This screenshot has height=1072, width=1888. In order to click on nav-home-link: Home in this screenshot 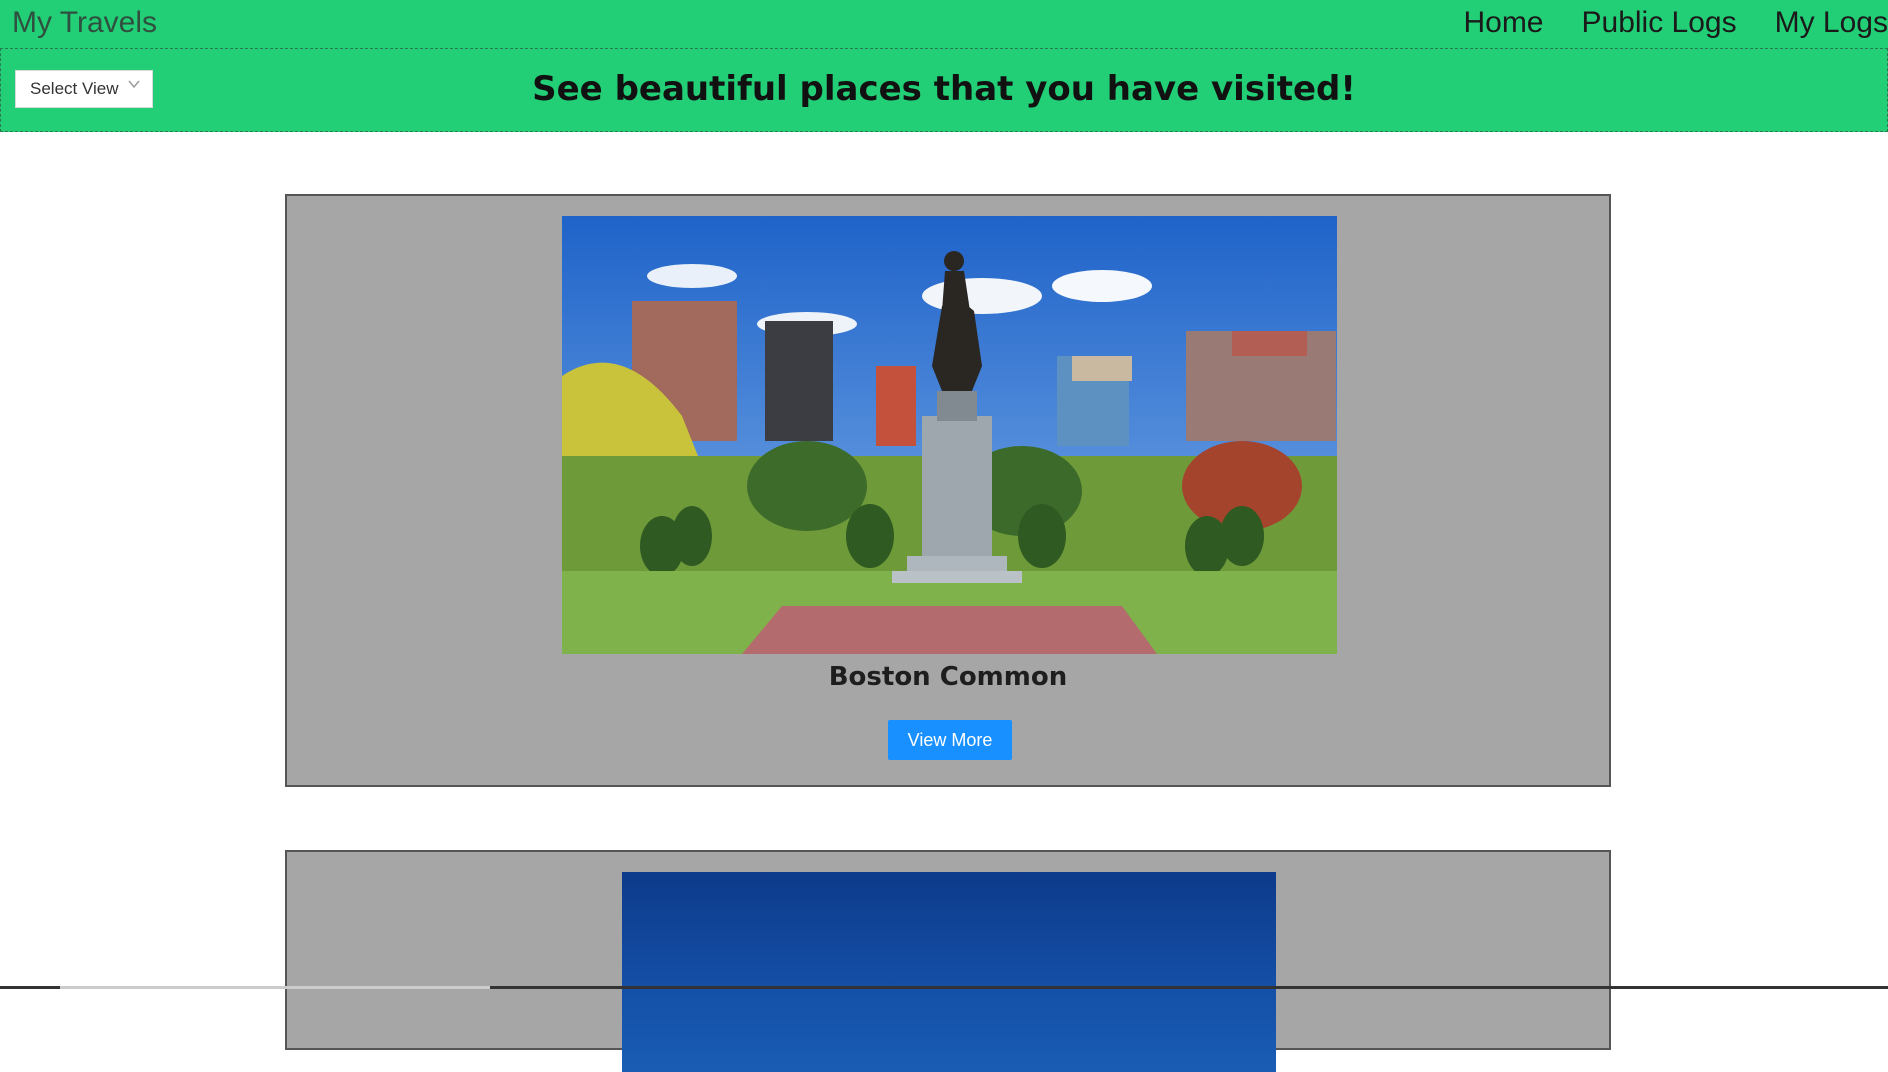, I will do `click(1503, 23)`.